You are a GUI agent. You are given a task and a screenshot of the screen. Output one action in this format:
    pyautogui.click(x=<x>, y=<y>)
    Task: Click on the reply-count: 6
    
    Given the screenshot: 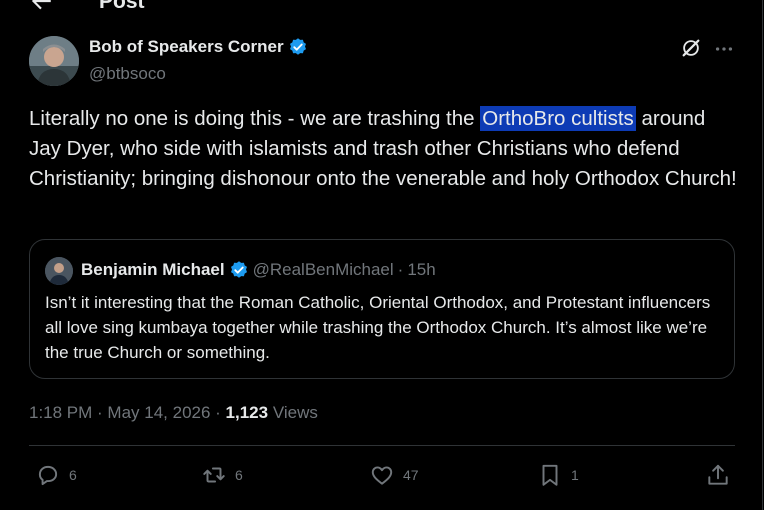 What is the action you would take?
    pyautogui.click(x=73, y=475)
    